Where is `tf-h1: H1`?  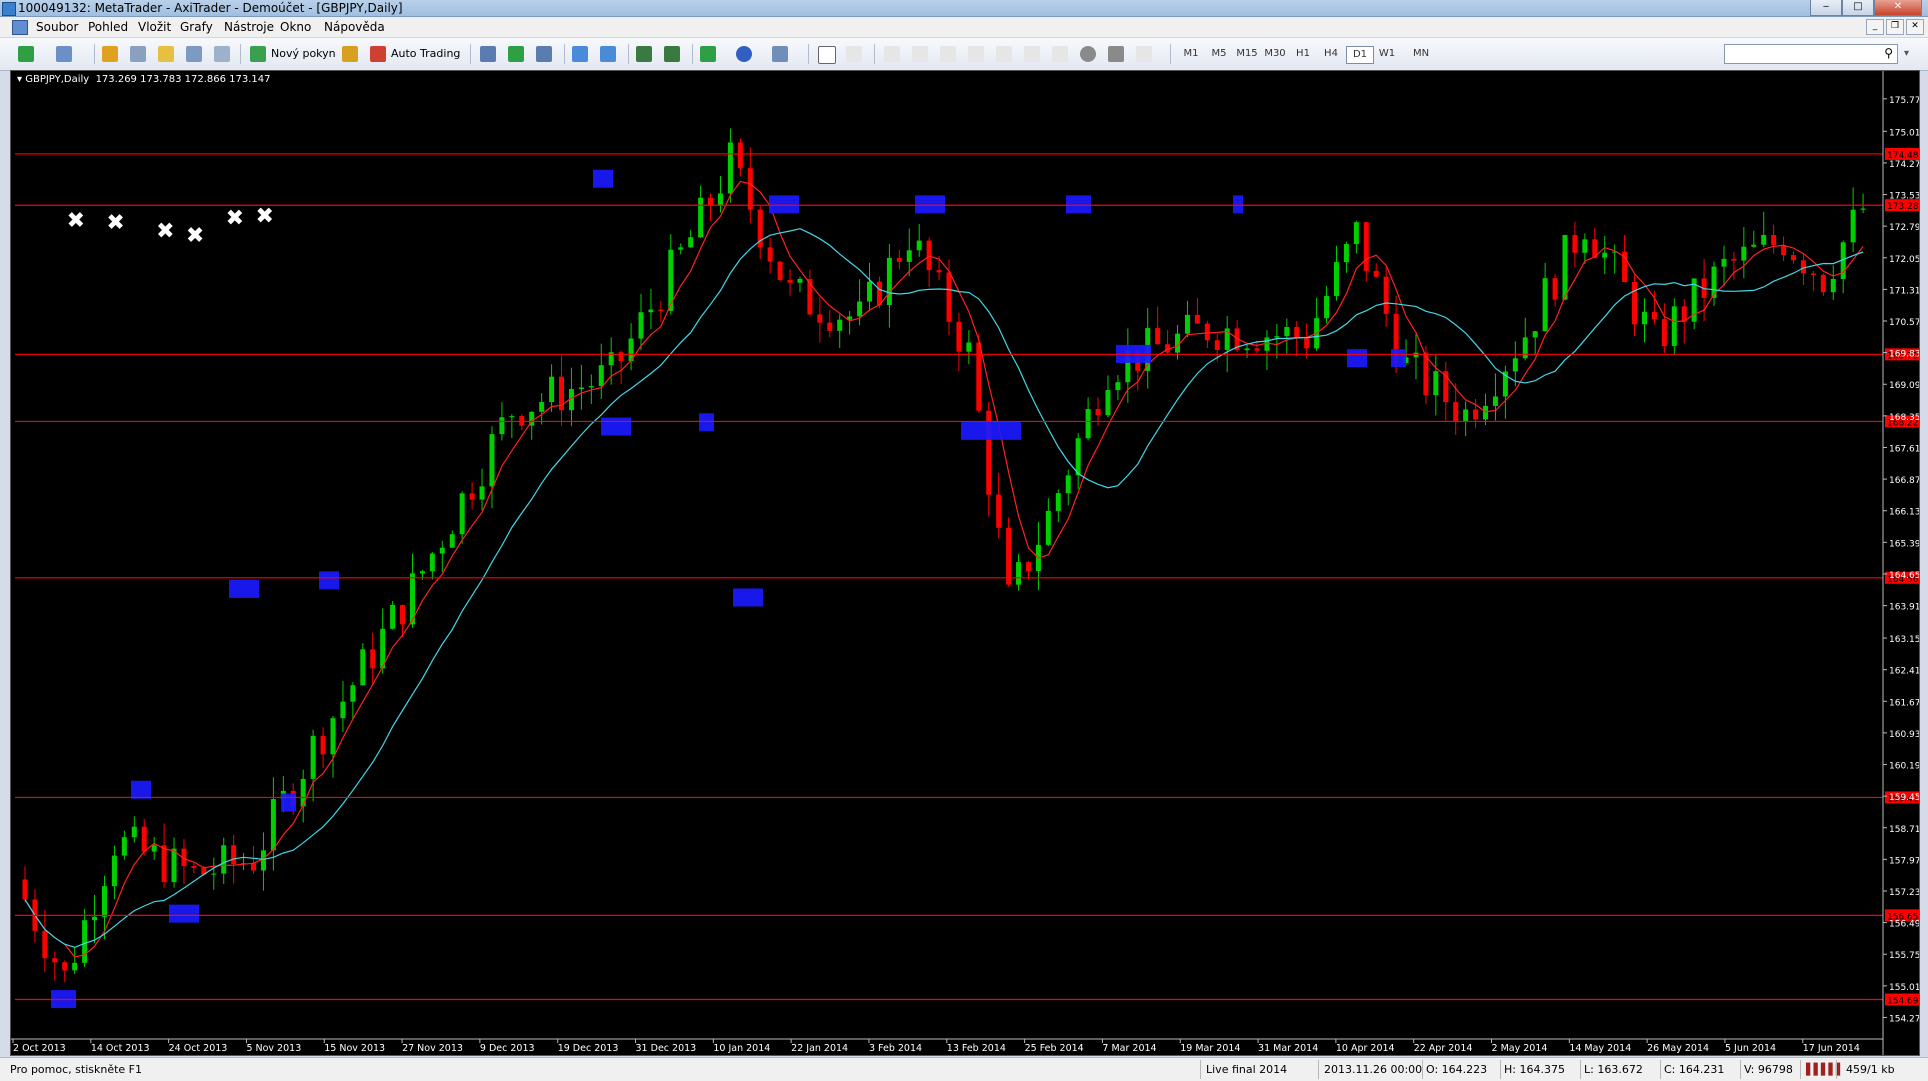
tf-h1: H1 is located at coordinates (1303, 54).